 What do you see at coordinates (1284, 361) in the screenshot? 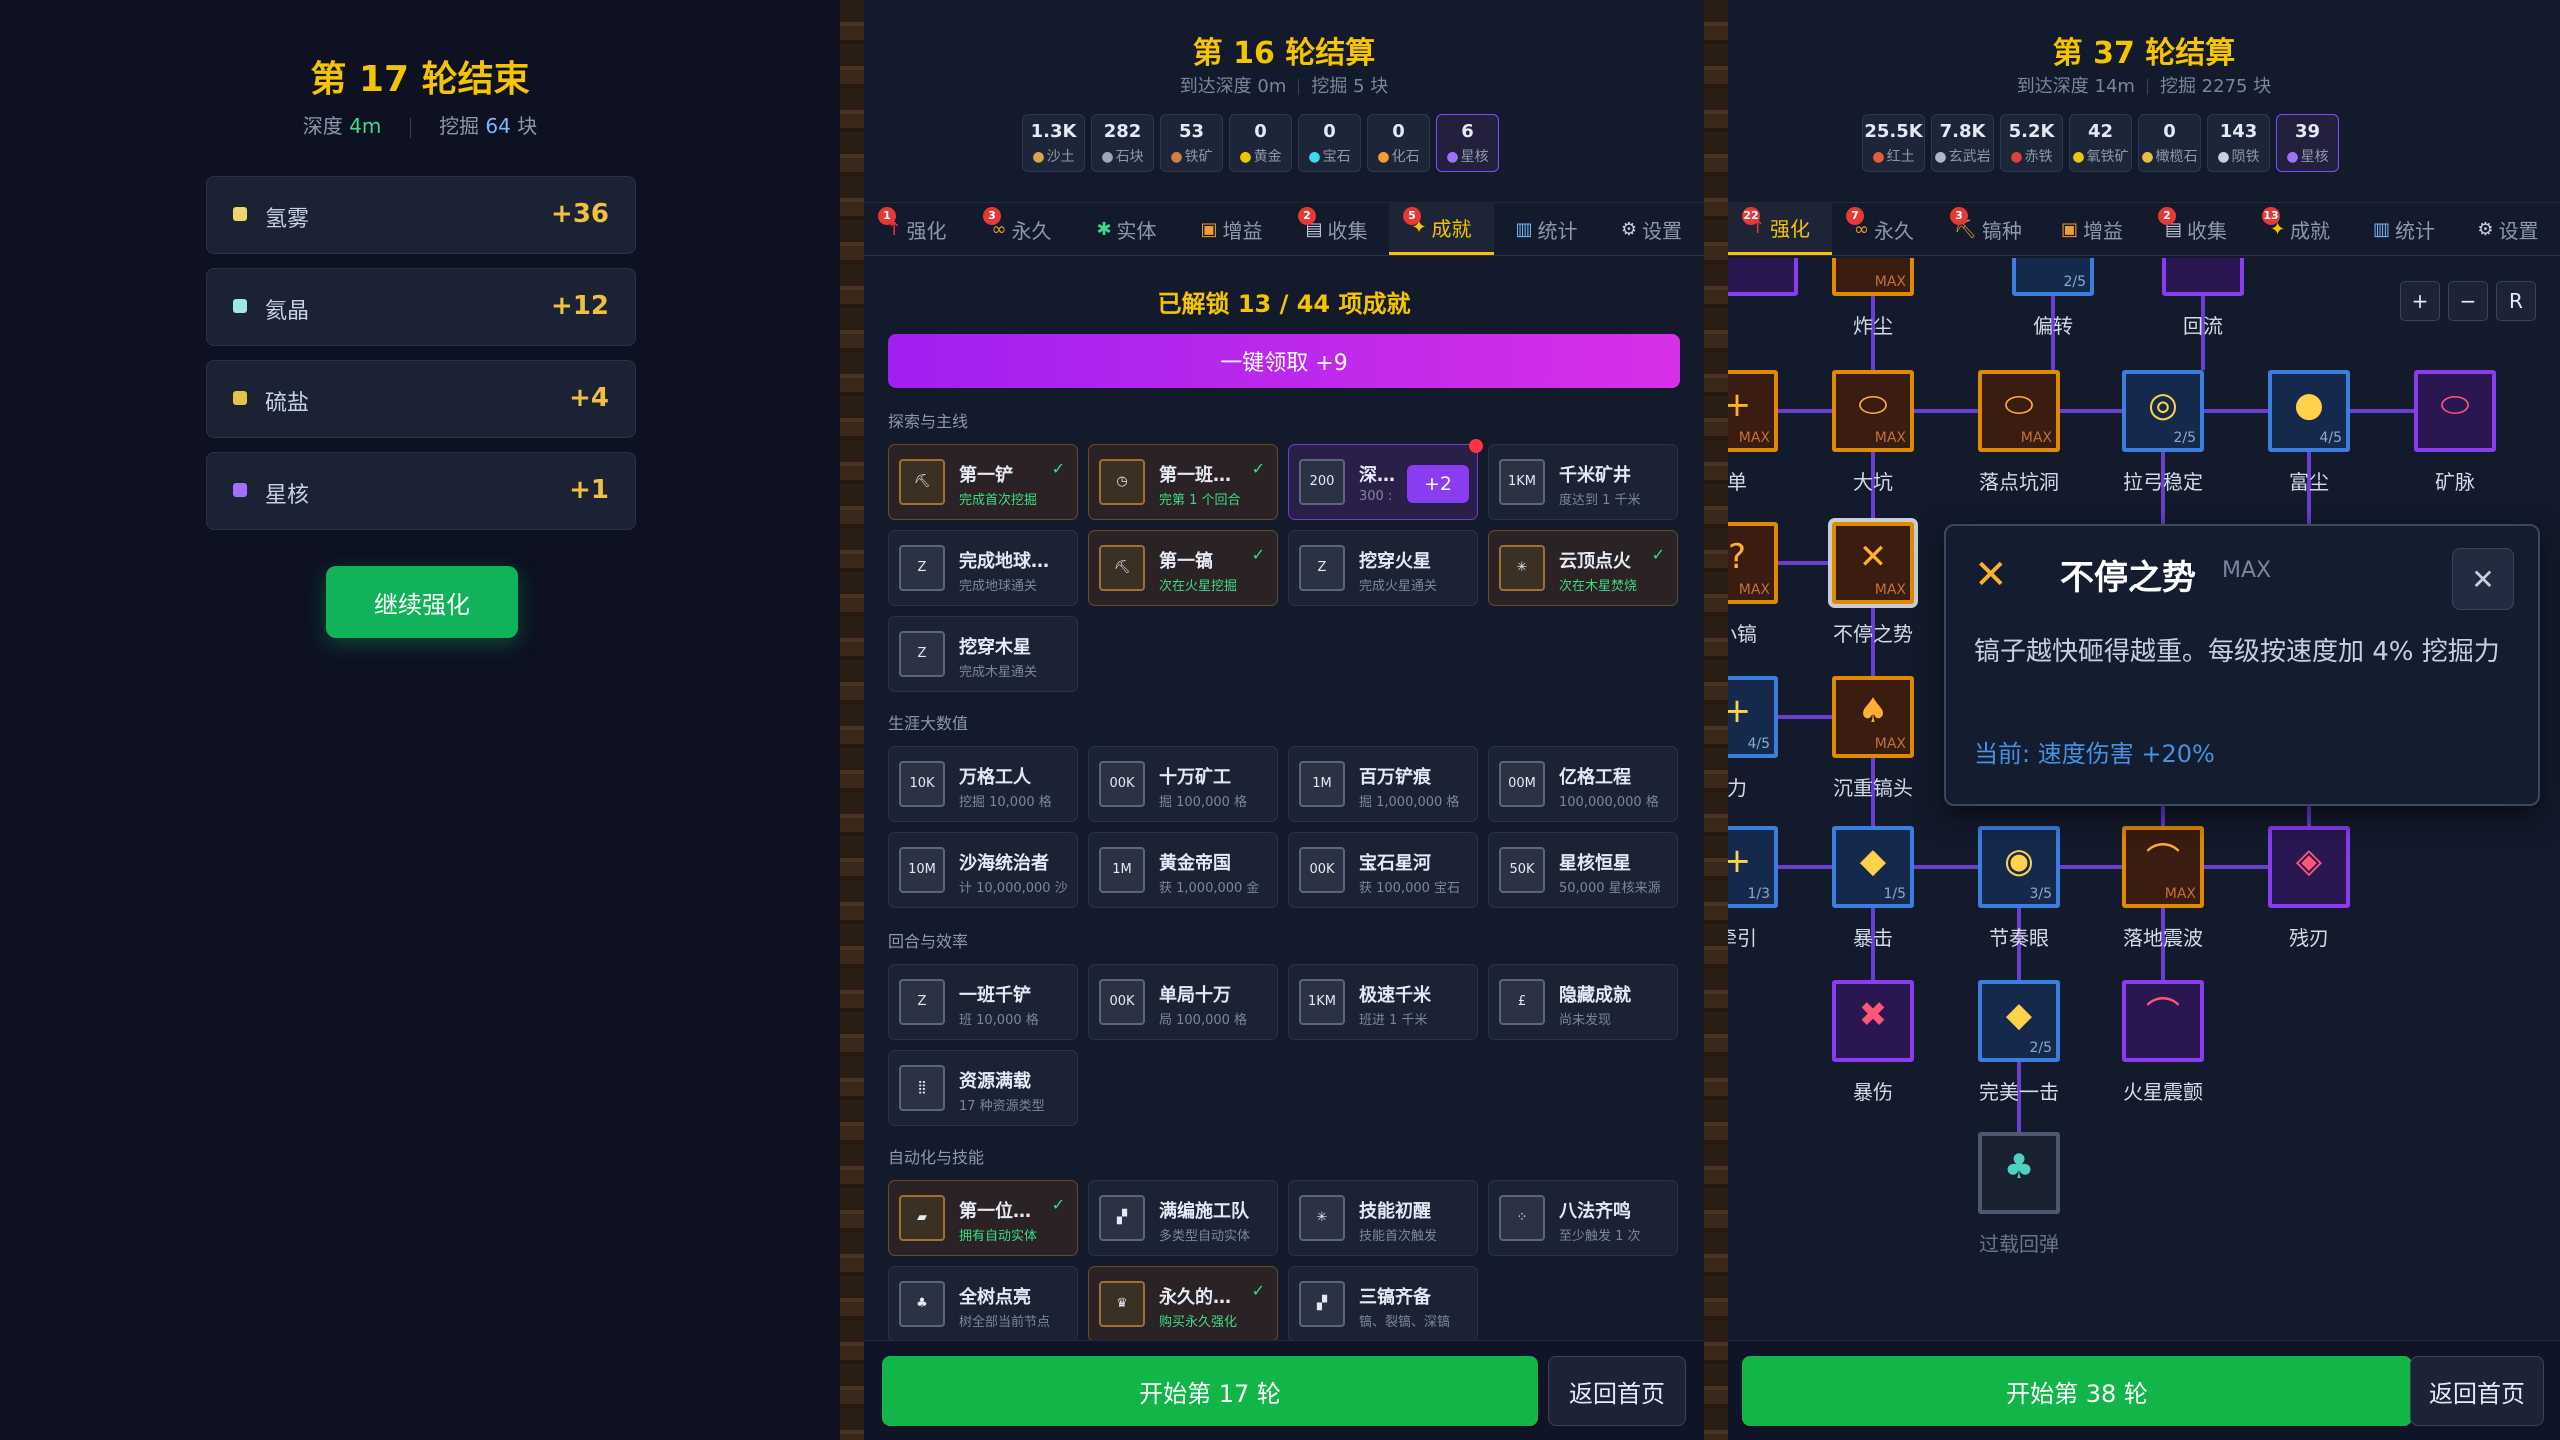
I see `claim-all-button: 一键领取 +9` at bounding box center [1284, 361].